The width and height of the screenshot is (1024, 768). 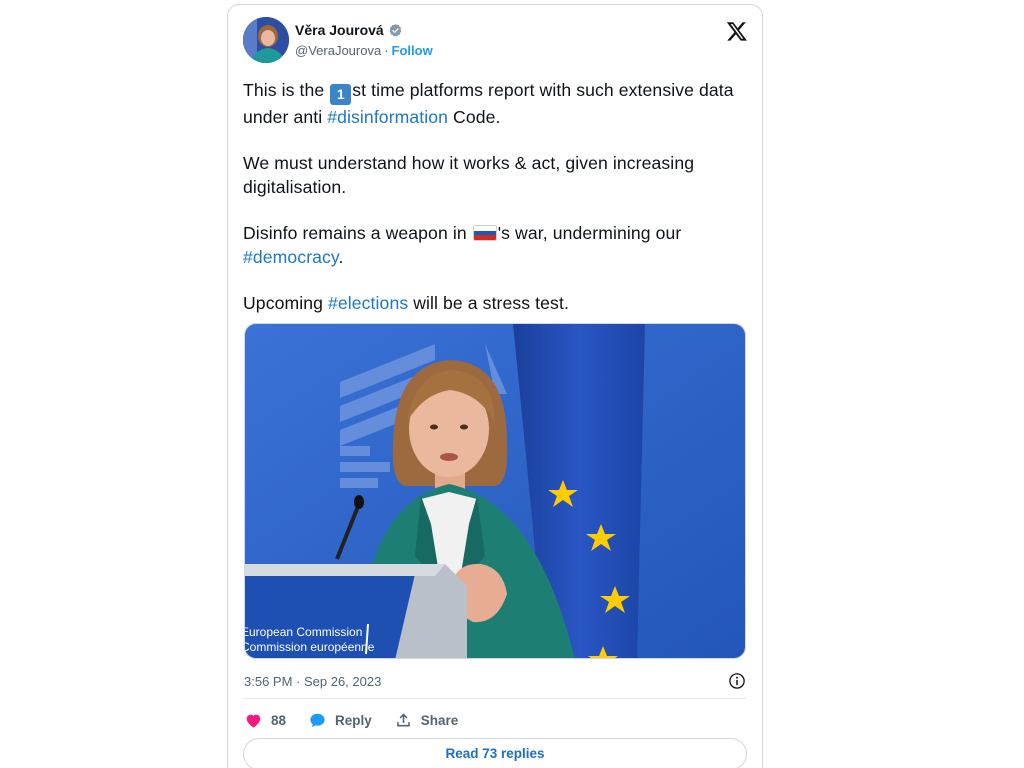 I want to click on hashtag-democracy: #democracy, so click(x=291, y=257).